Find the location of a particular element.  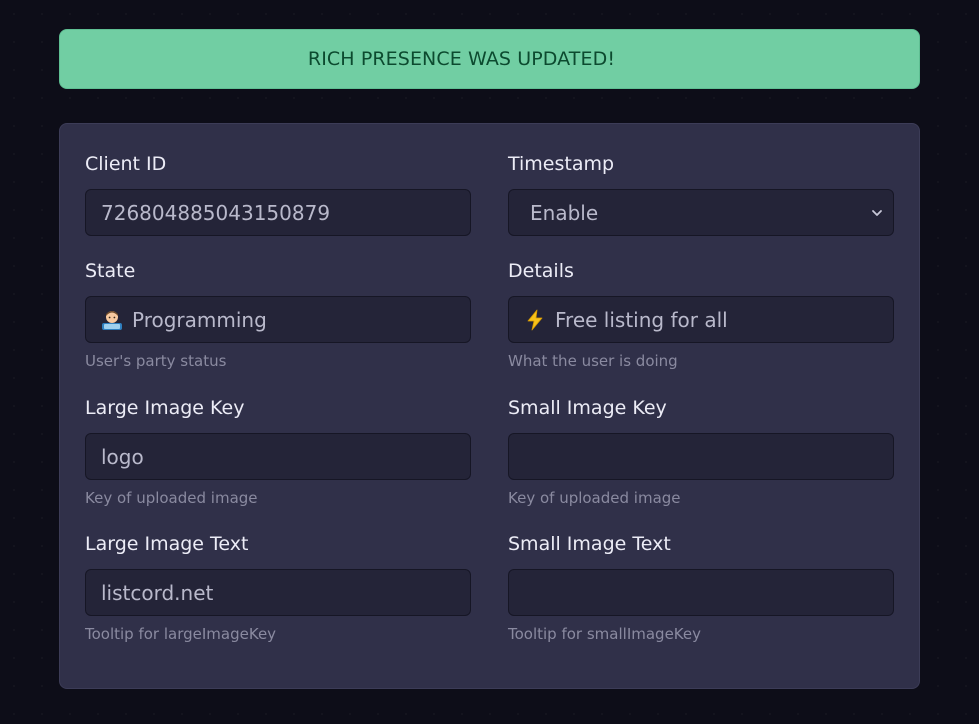

client-id-value: 726804885043150879 is located at coordinates (216, 212).